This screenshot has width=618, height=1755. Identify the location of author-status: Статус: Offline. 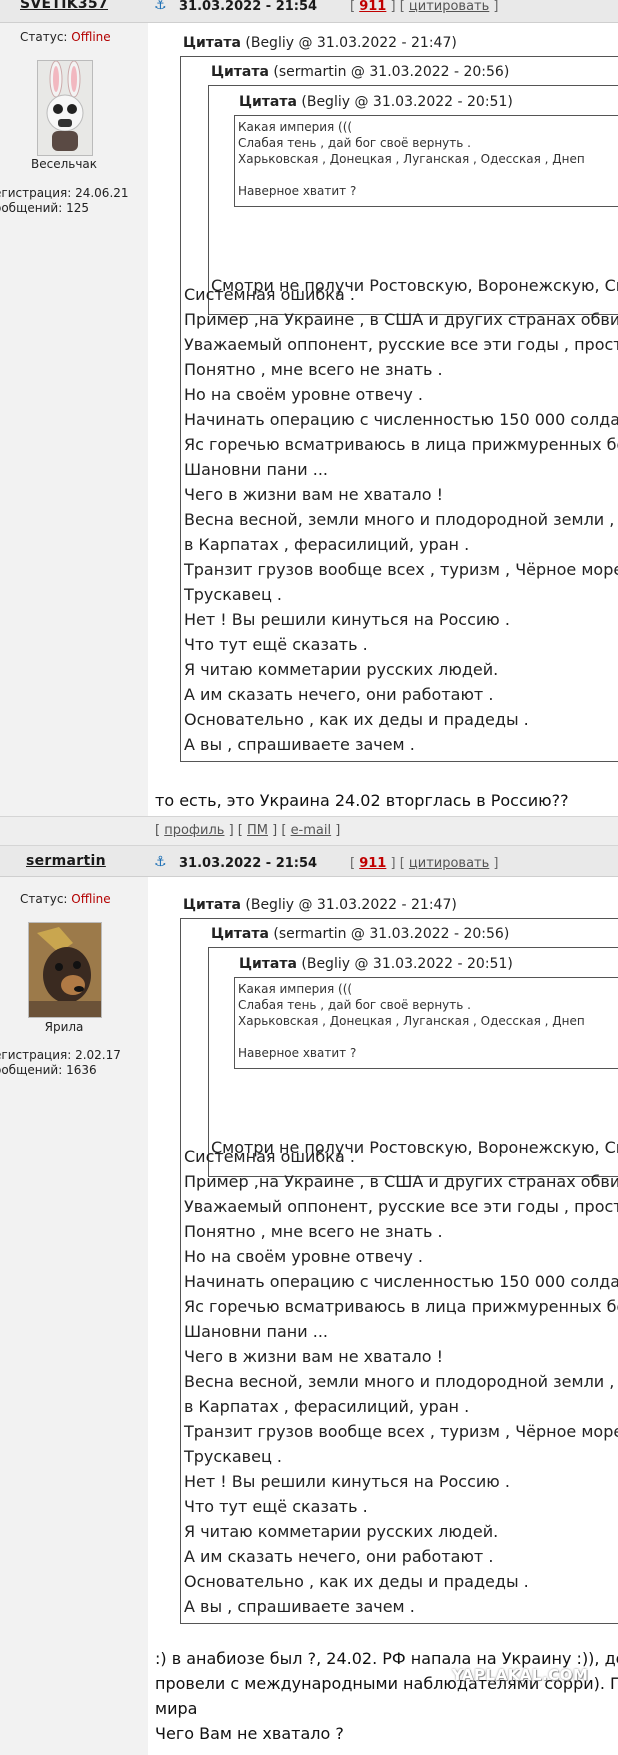
(65, 37).